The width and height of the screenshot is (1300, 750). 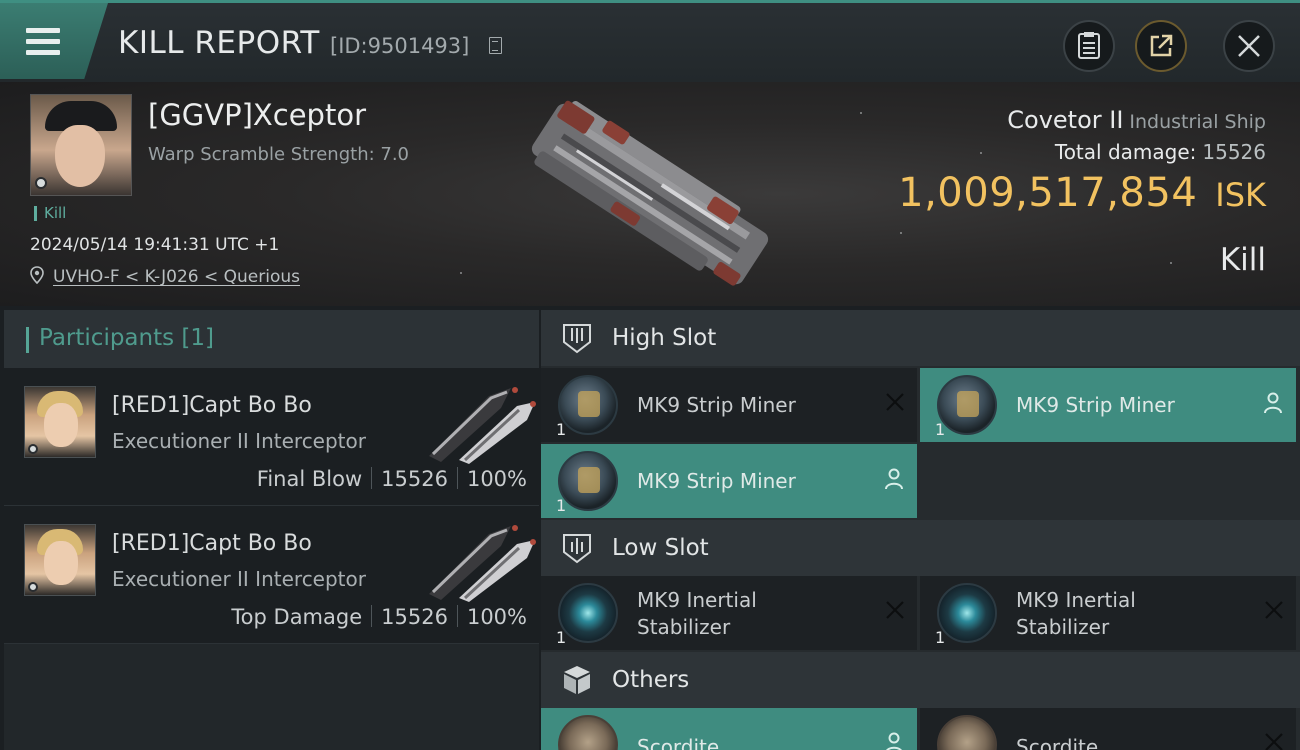 What do you see at coordinates (219, 43) in the screenshot?
I see `page-title: KILL REPORT` at bounding box center [219, 43].